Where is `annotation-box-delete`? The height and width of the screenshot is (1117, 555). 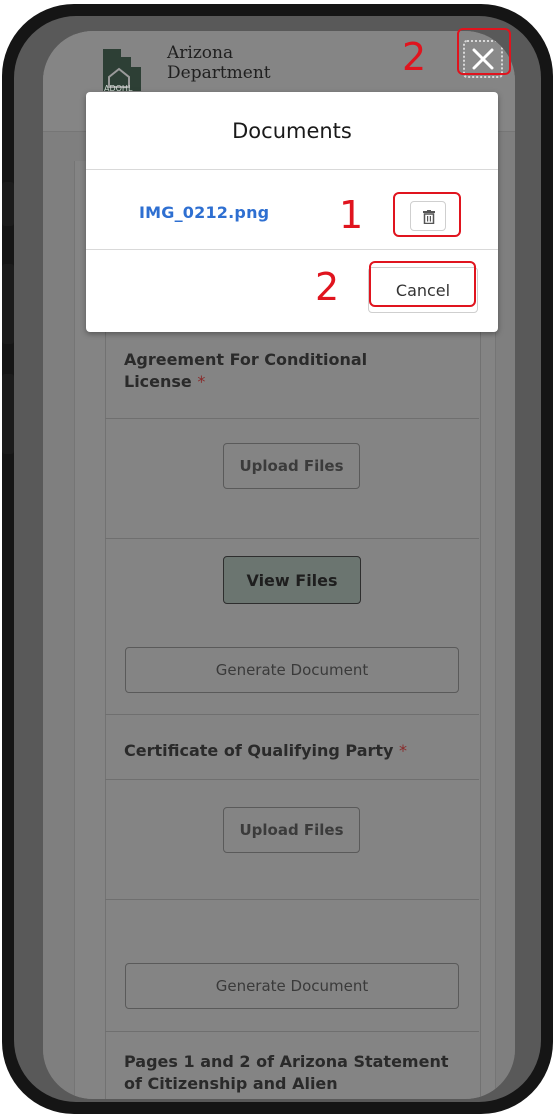
annotation-box-delete is located at coordinates (427, 214).